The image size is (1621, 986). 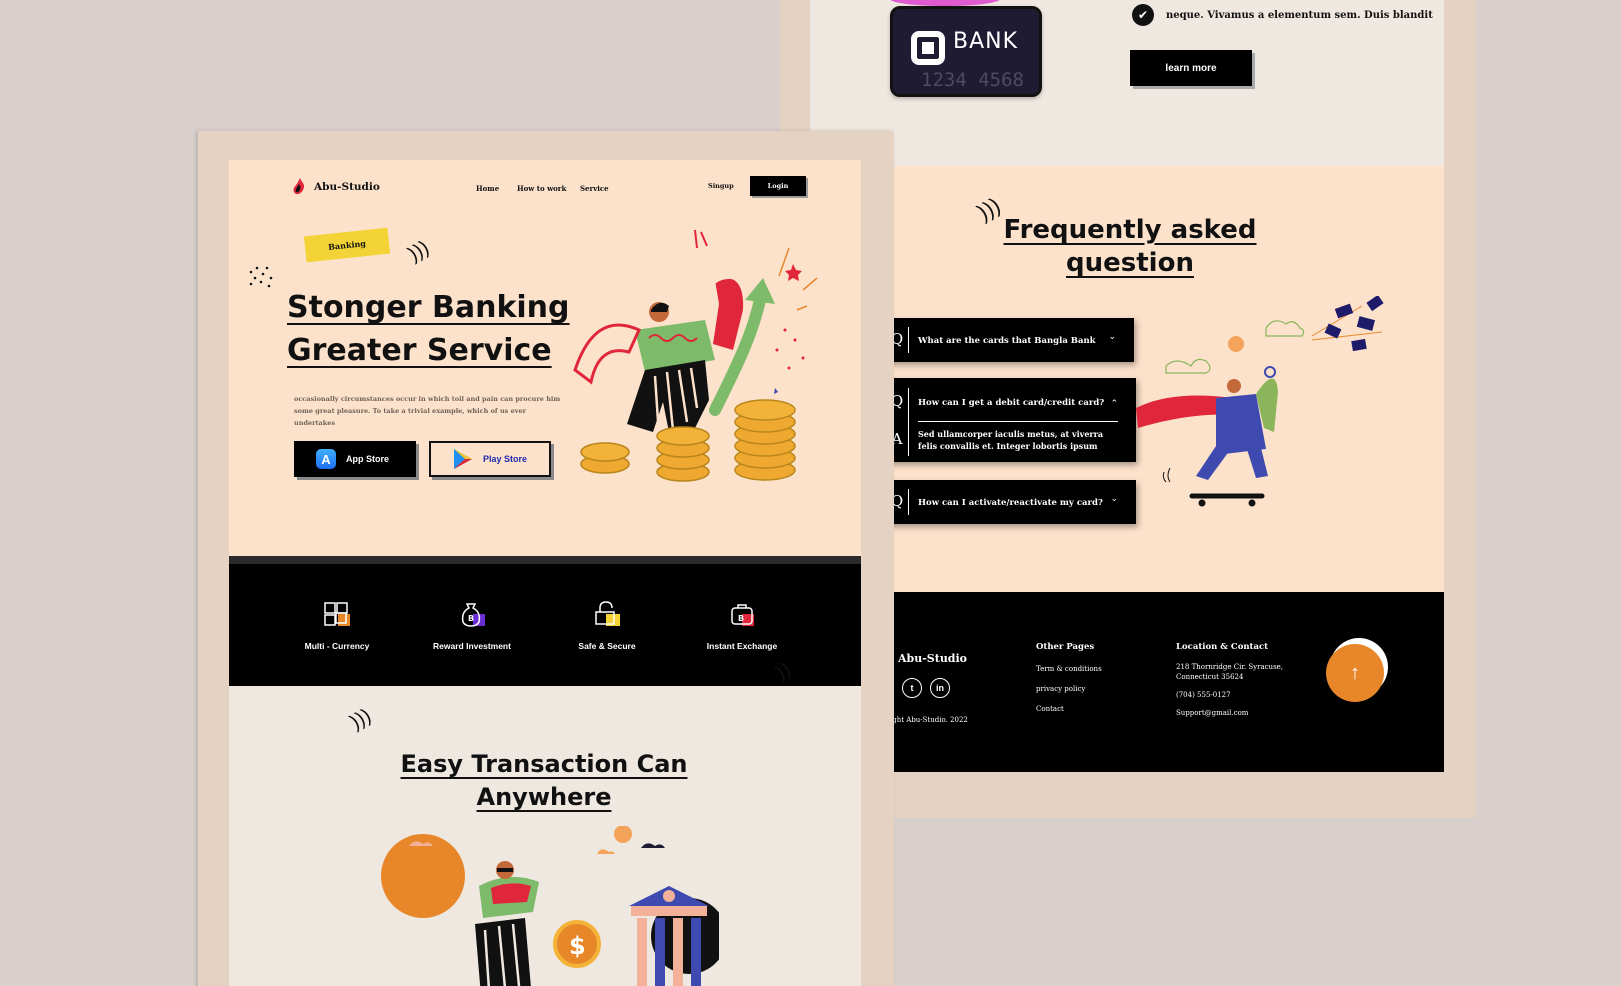 I want to click on easy-transaction-title: Easy Transaction Can Anywhere, so click(x=544, y=781).